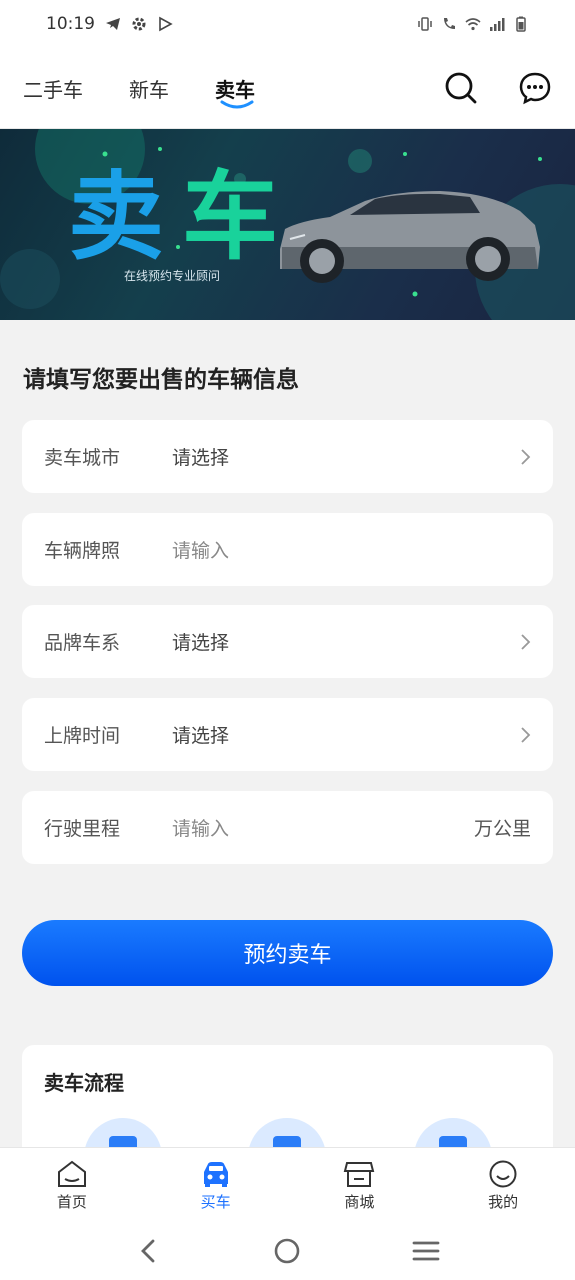  What do you see at coordinates (161, 380) in the screenshot?
I see `form-title: 请填写您要出售的车辆信息` at bounding box center [161, 380].